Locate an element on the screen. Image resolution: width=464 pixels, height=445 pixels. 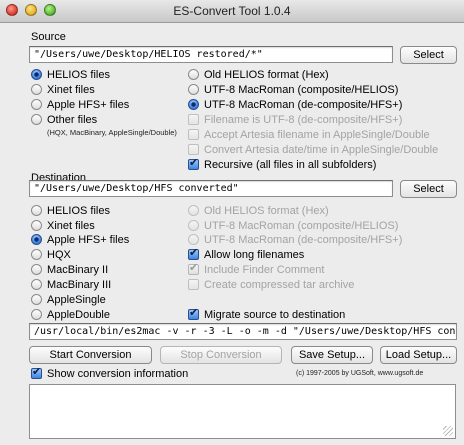
source-label: Source is located at coordinates (48, 37).